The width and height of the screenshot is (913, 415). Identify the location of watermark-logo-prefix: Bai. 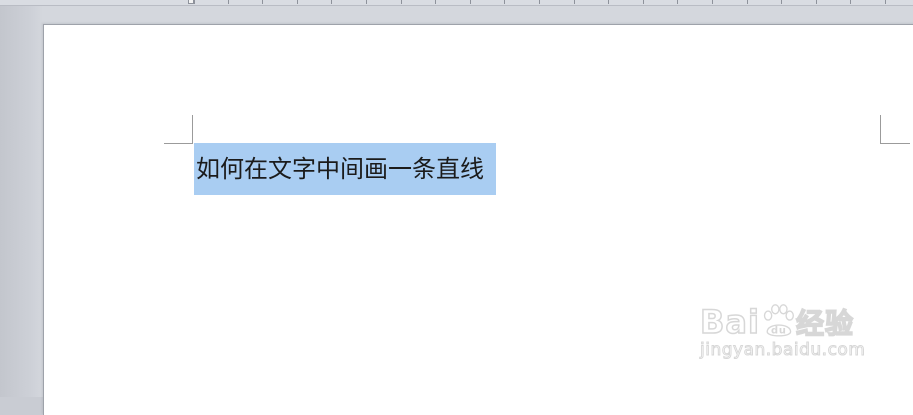
(729, 322).